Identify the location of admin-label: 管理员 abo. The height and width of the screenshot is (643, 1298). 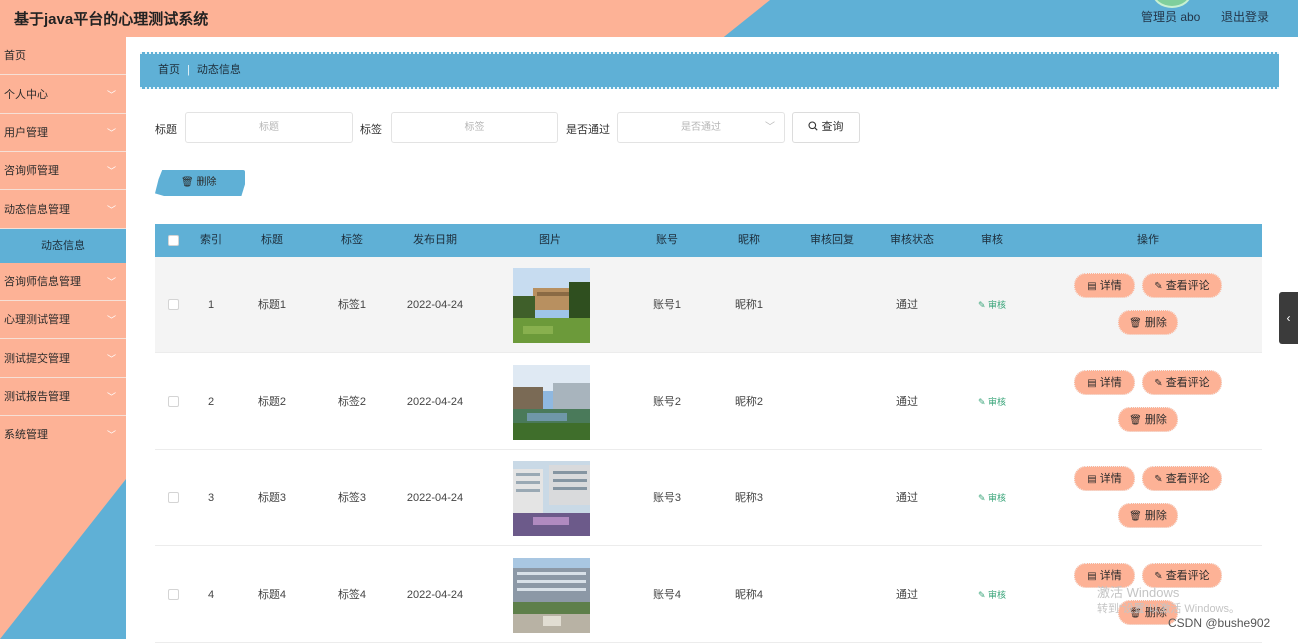
(1171, 17).